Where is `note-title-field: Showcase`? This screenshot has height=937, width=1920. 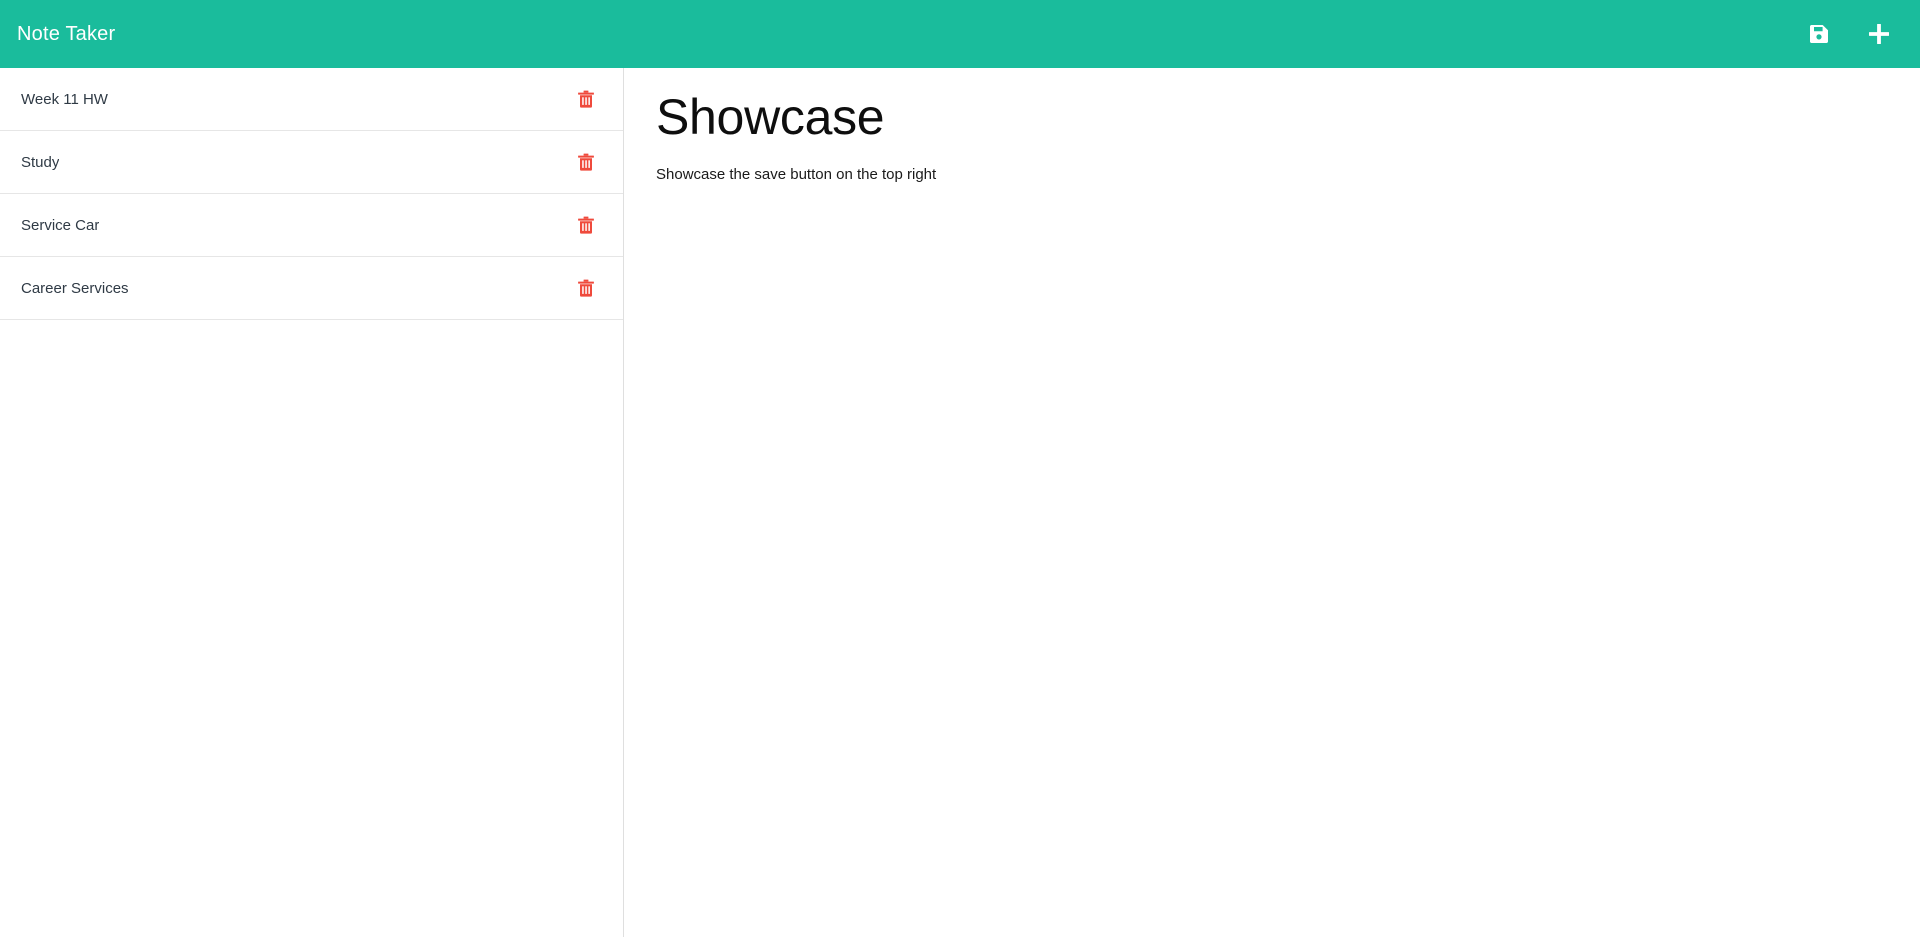 note-title-field: Showcase is located at coordinates (1273, 117).